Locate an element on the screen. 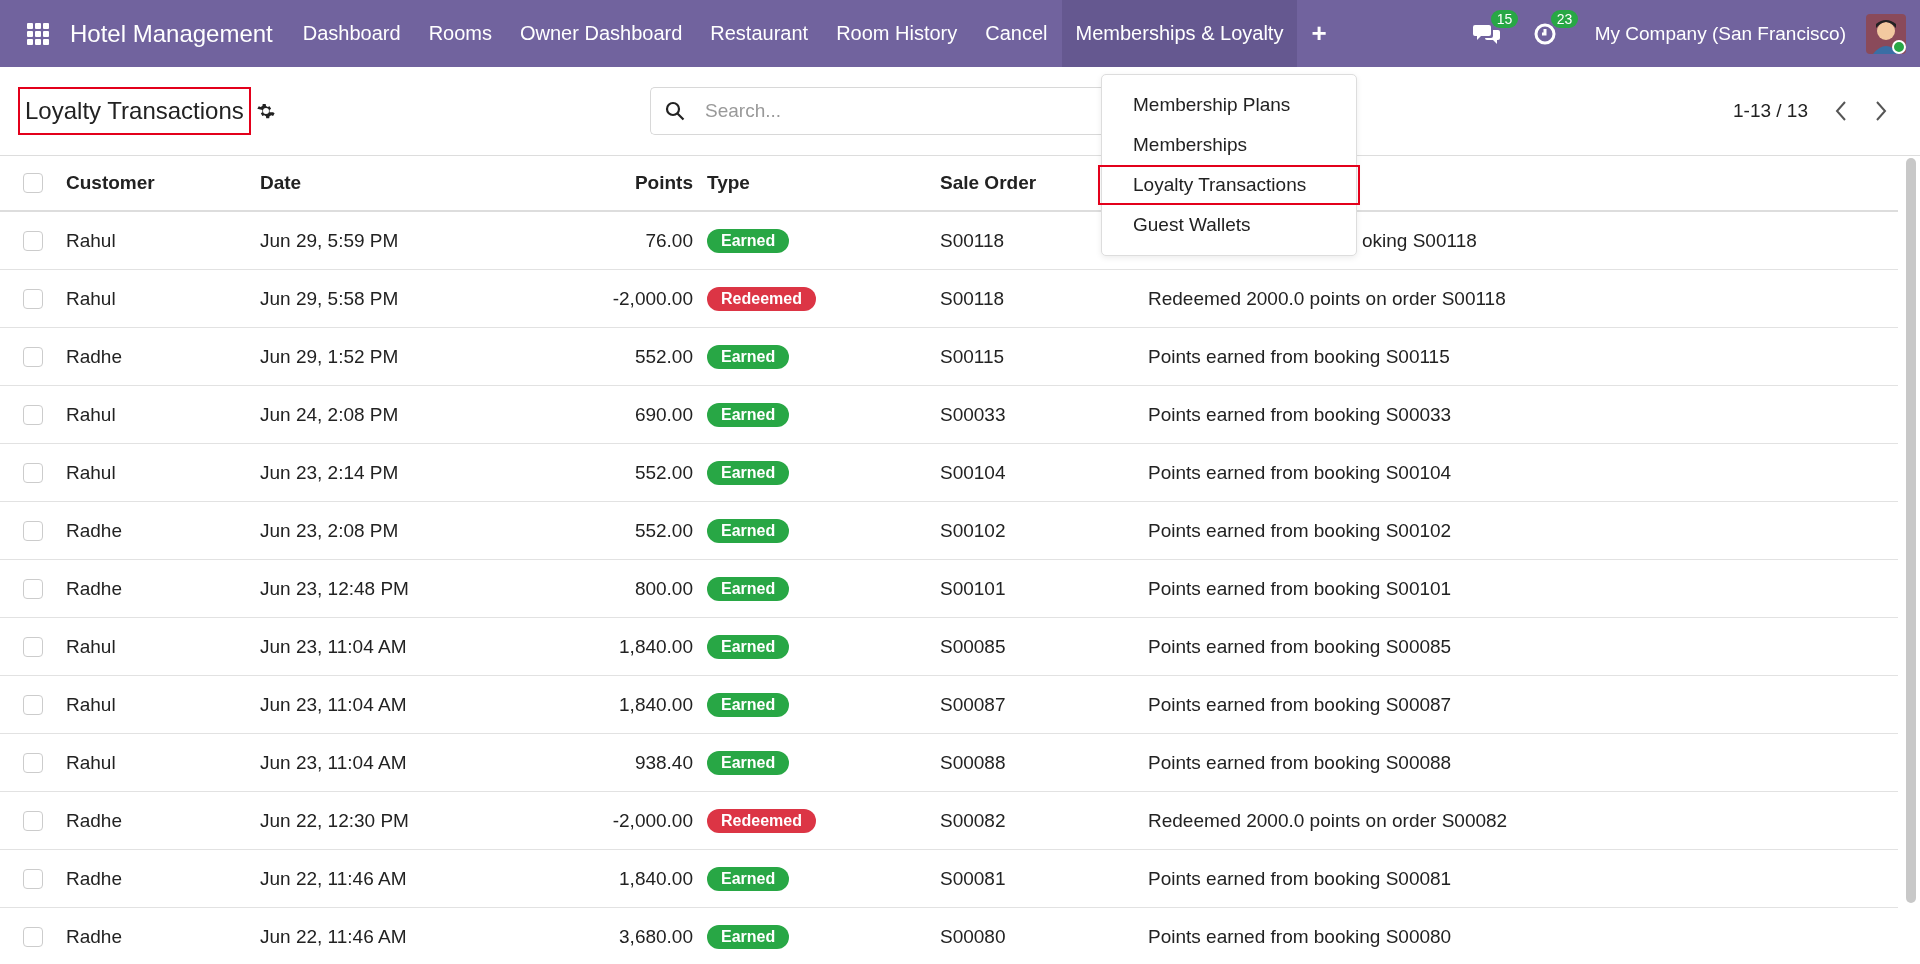 The width and height of the screenshot is (1920, 964). points-cell-text: 800.00 is located at coordinates (663, 588).